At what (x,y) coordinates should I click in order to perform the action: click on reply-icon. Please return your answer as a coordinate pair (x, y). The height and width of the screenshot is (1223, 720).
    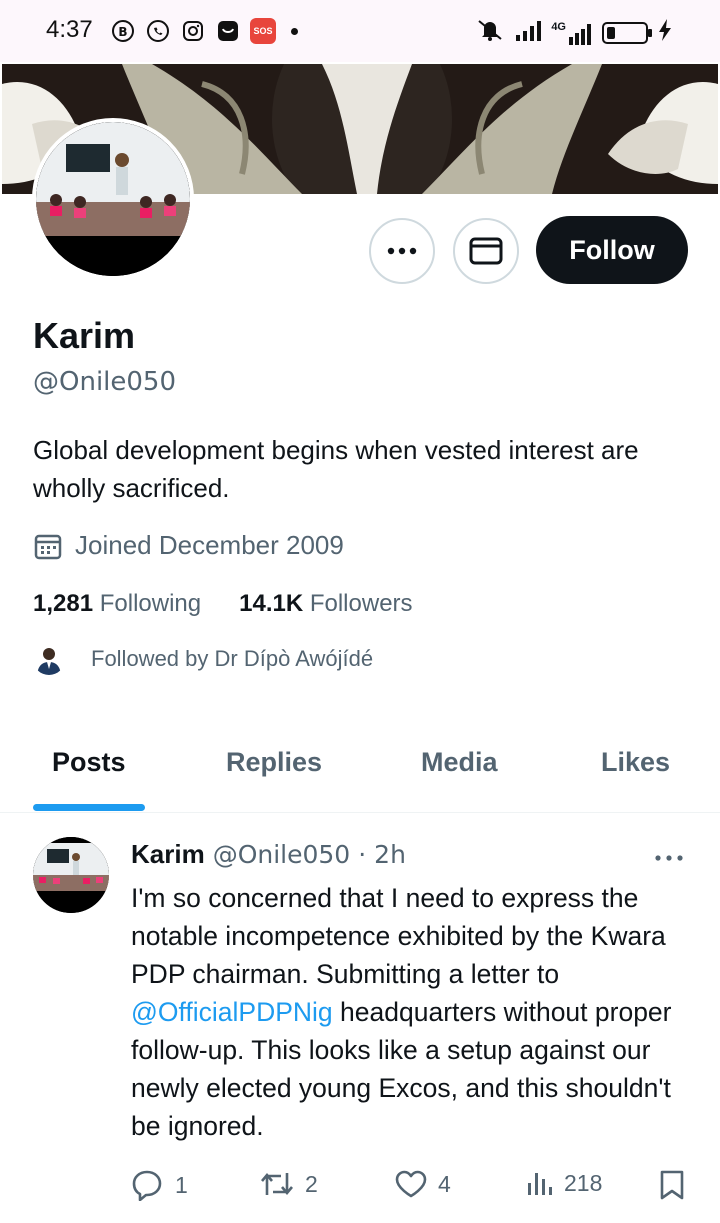
    Looking at the image, I should click on (147, 1185).